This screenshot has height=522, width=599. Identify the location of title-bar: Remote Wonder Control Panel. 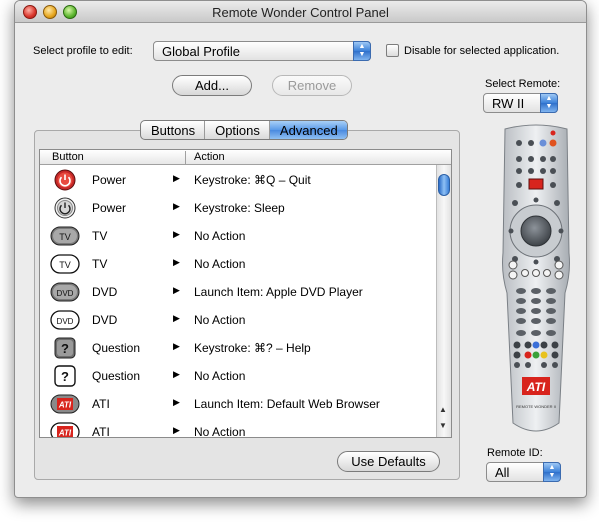
(300, 12).